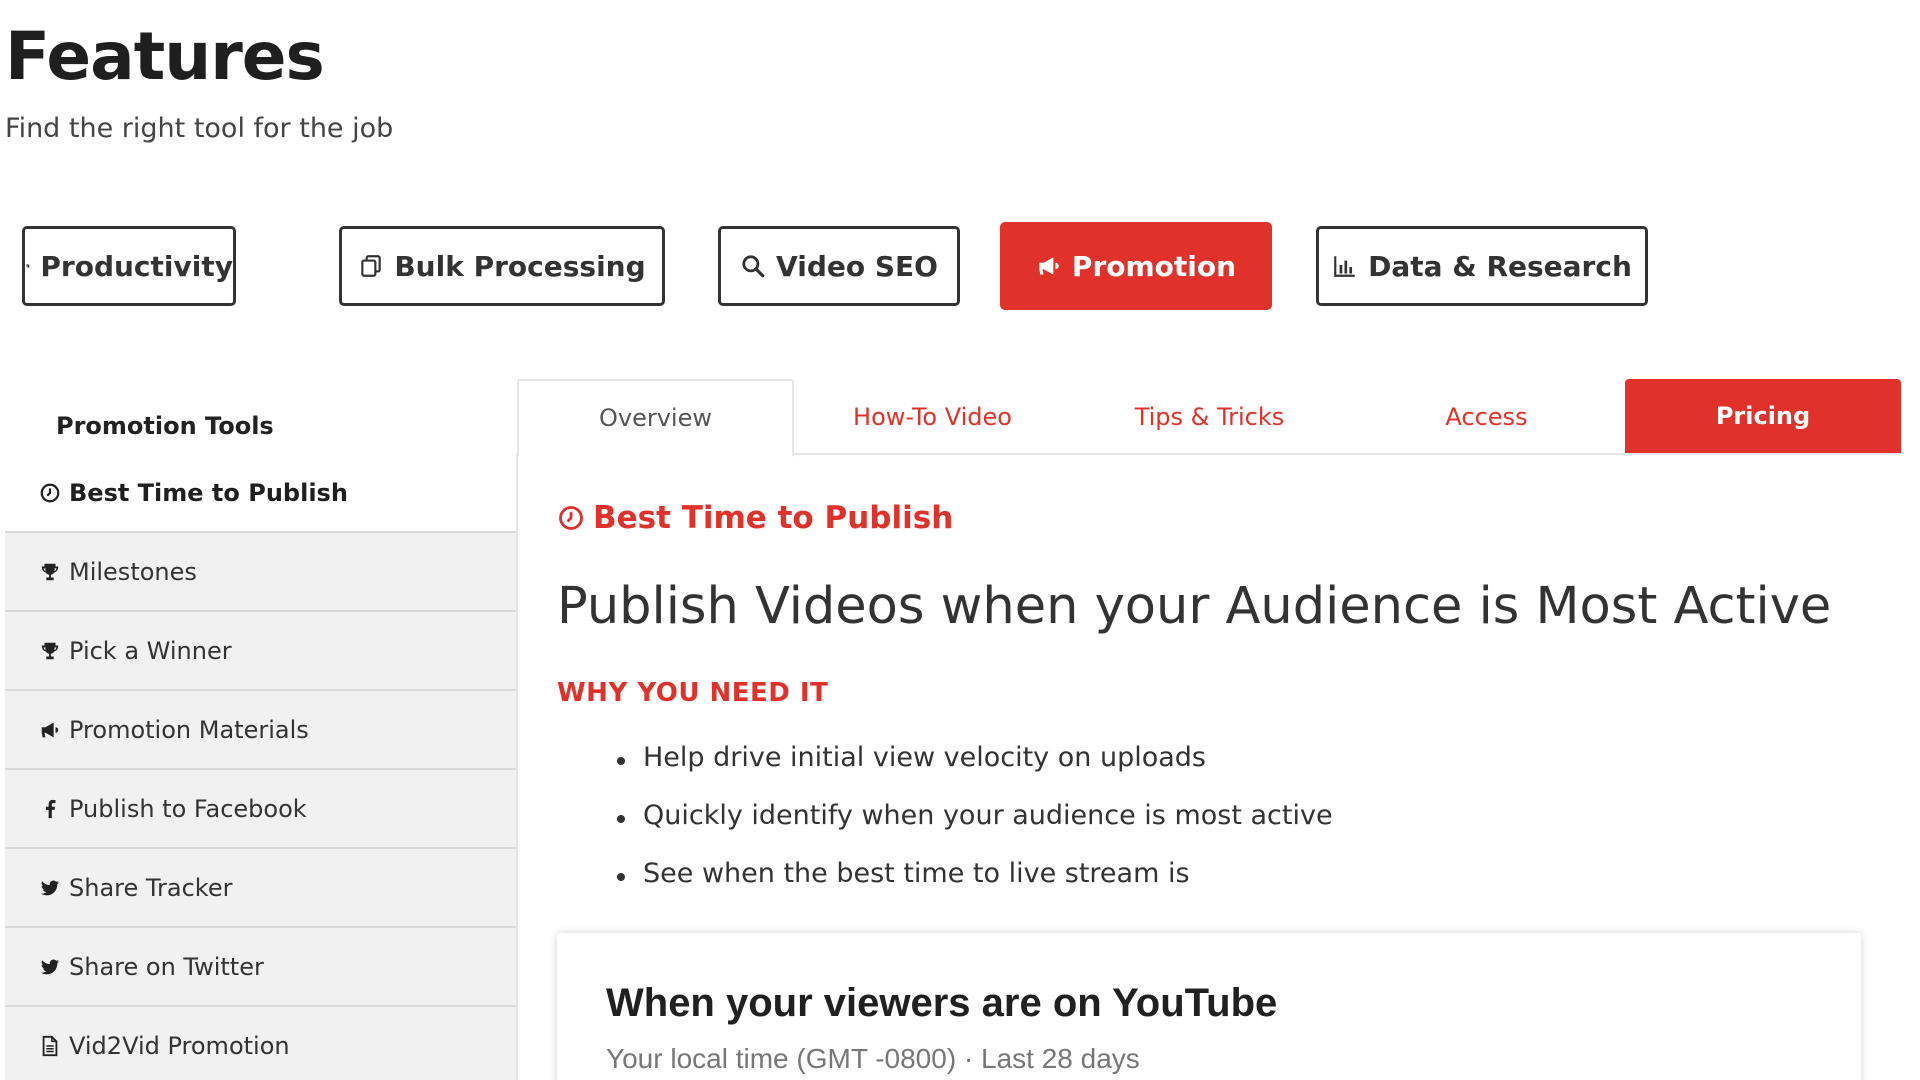  I want to click on page-subtitle: Find the right tool for the job, so click(199, 128).